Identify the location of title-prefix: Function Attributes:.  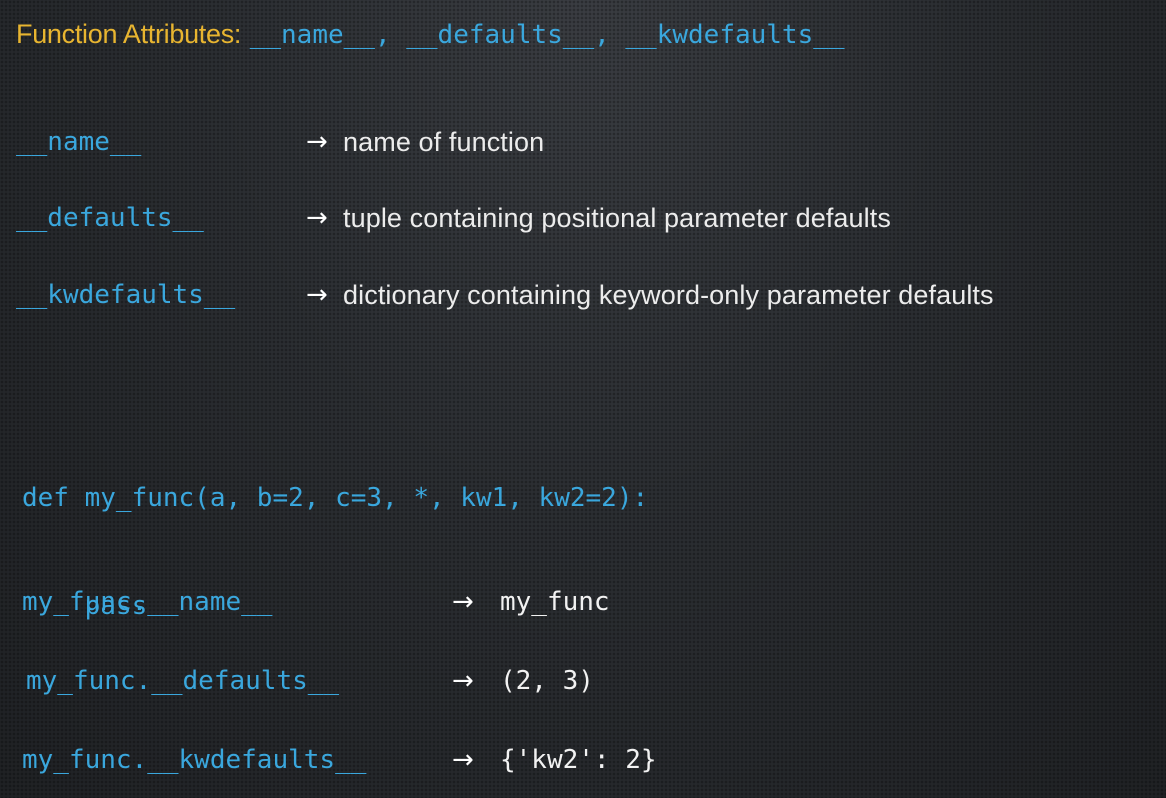
(129, 34).